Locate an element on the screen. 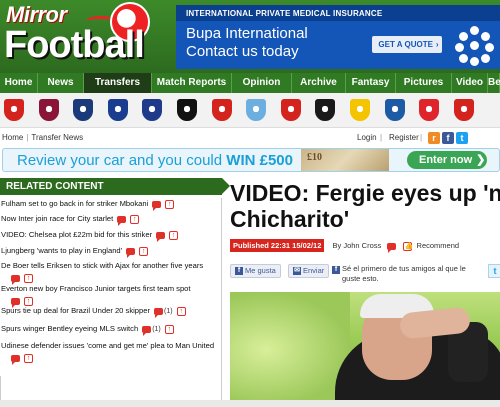 The image size is (500, 407). related-item-title: Now Inter join race for City starlet is located at coordinates (57, 218).